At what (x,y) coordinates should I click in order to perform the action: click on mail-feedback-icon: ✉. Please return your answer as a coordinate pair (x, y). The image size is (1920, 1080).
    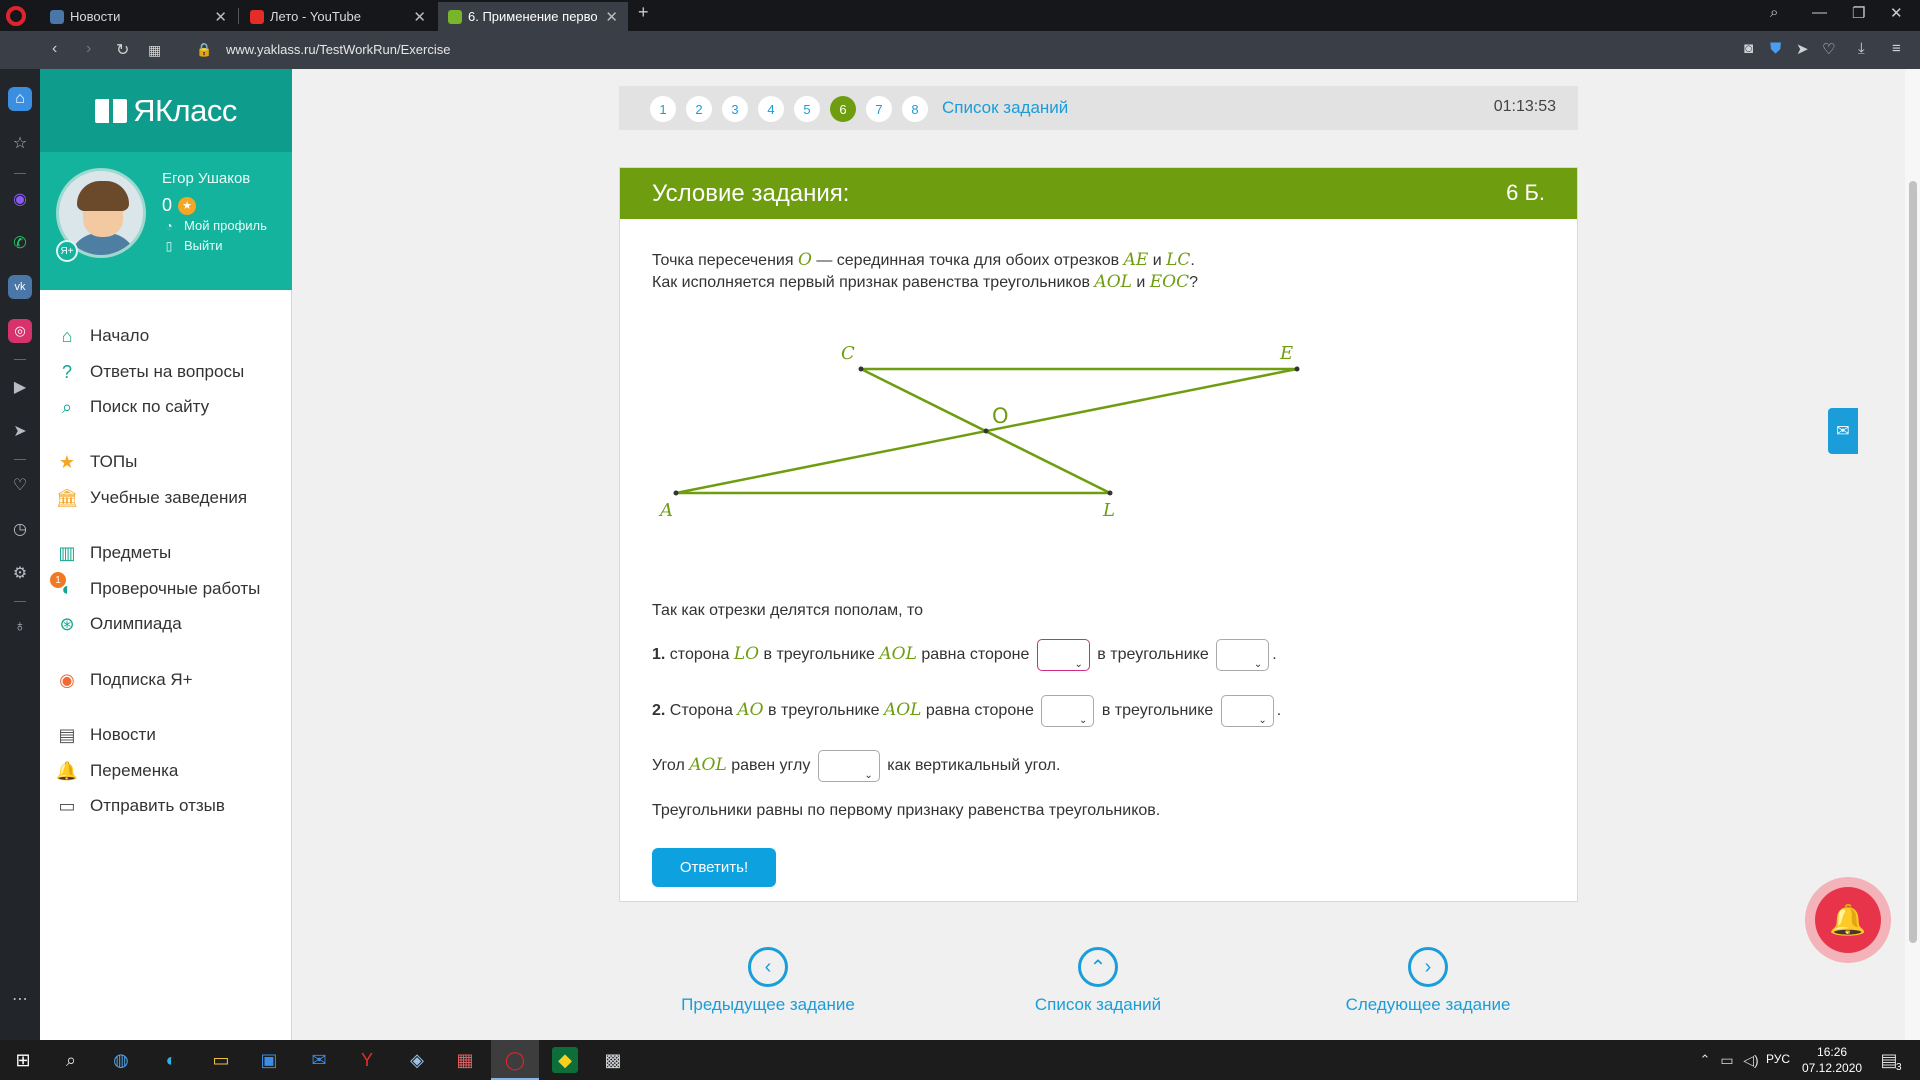
    Looking at the image, I should click on (1843, 431).